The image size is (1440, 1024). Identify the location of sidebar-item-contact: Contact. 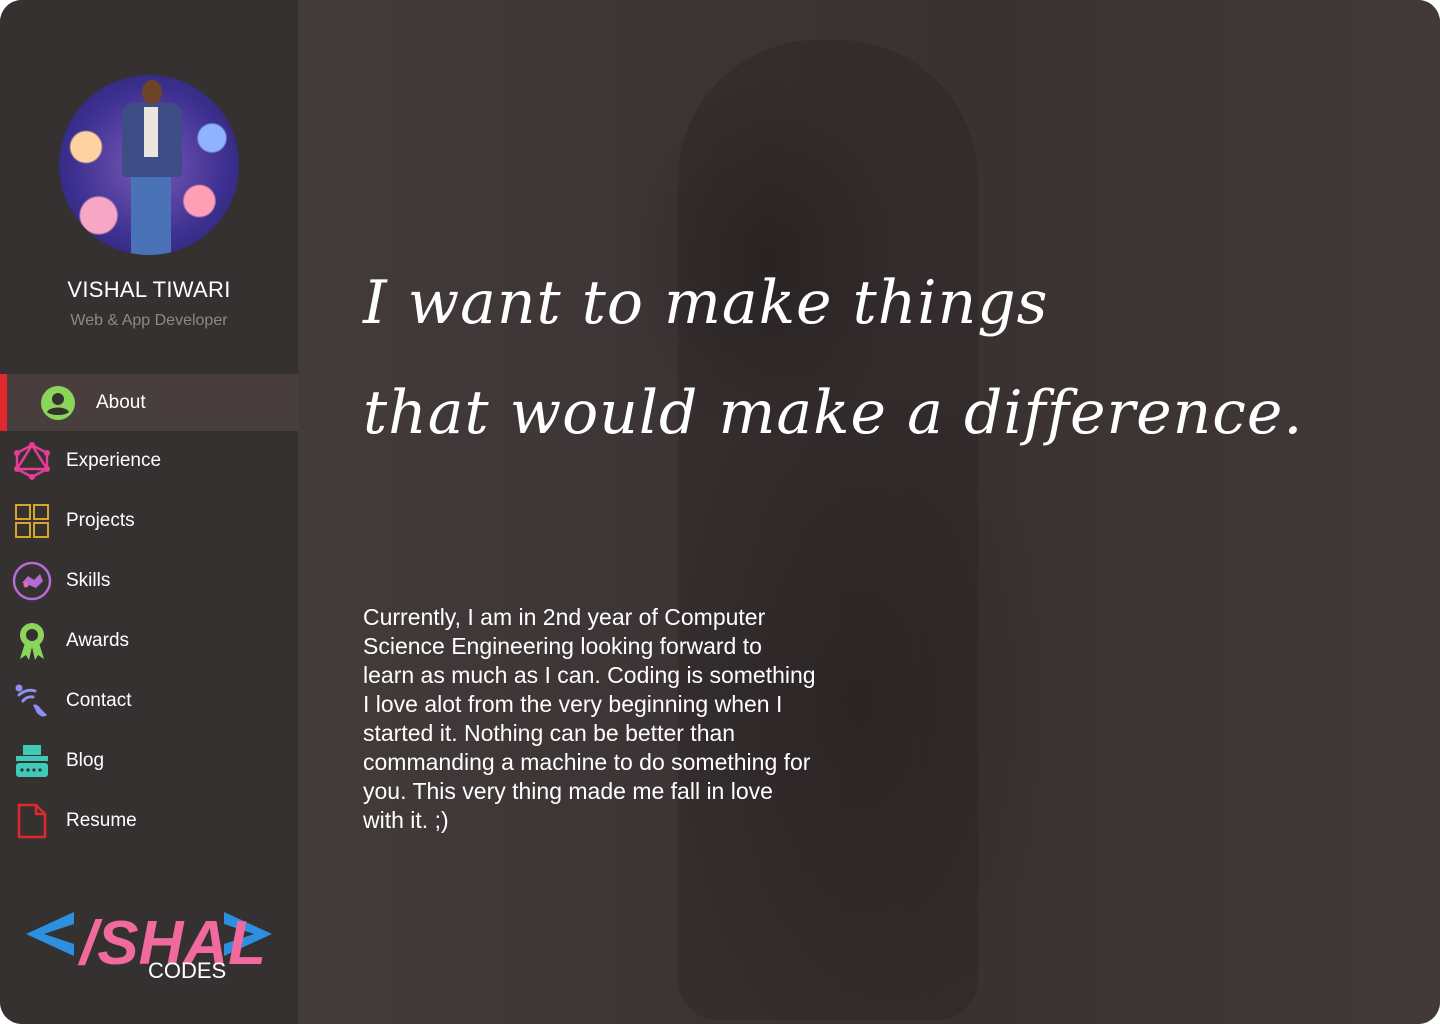
(149, 701).